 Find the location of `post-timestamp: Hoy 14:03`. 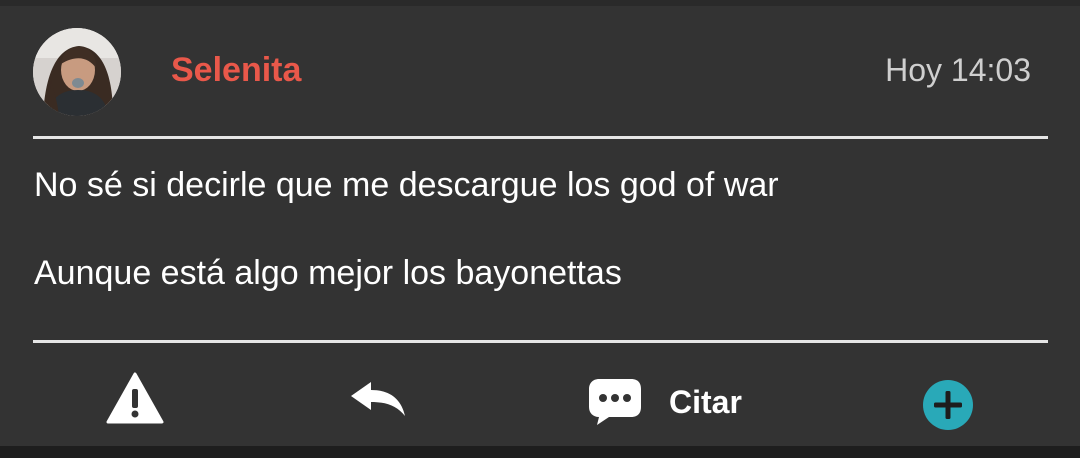

post-timestamp: Hoy 14:03 is located at coordinates (958, 70).